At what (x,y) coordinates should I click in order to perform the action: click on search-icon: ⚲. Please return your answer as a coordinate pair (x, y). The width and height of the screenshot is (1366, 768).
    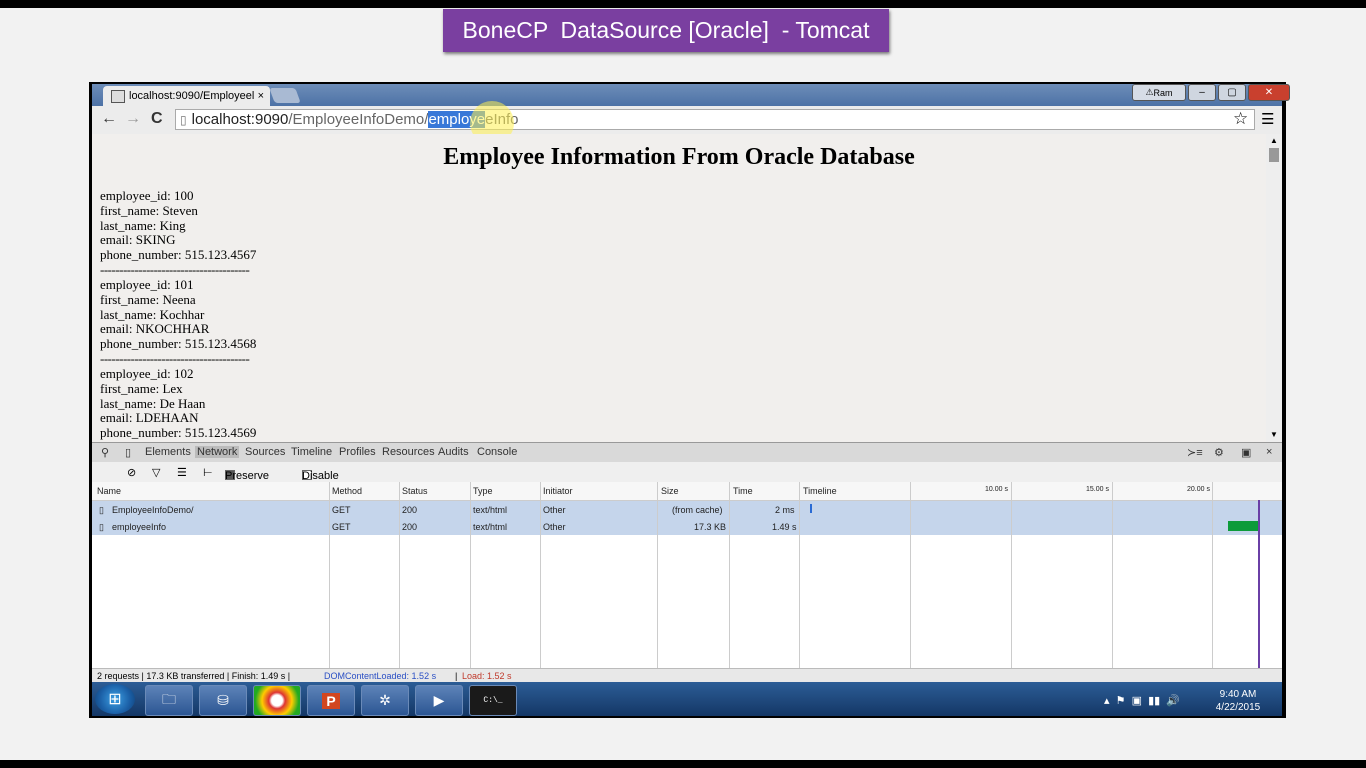
    Looking at the image, I should click on (105, 452).